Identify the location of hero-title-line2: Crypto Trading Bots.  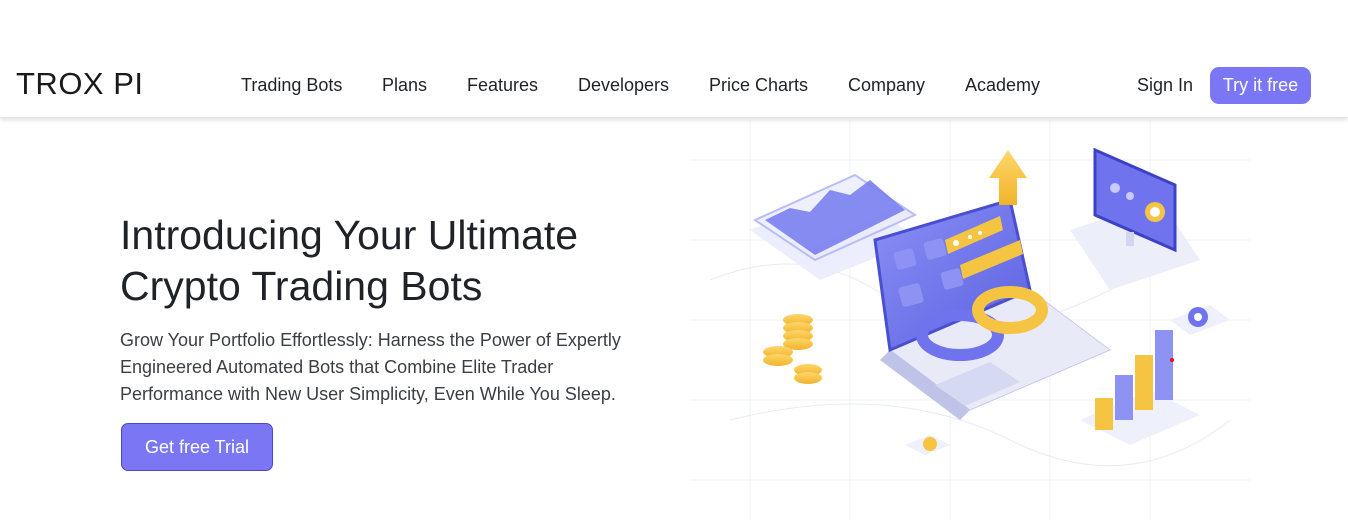
(301, 286).